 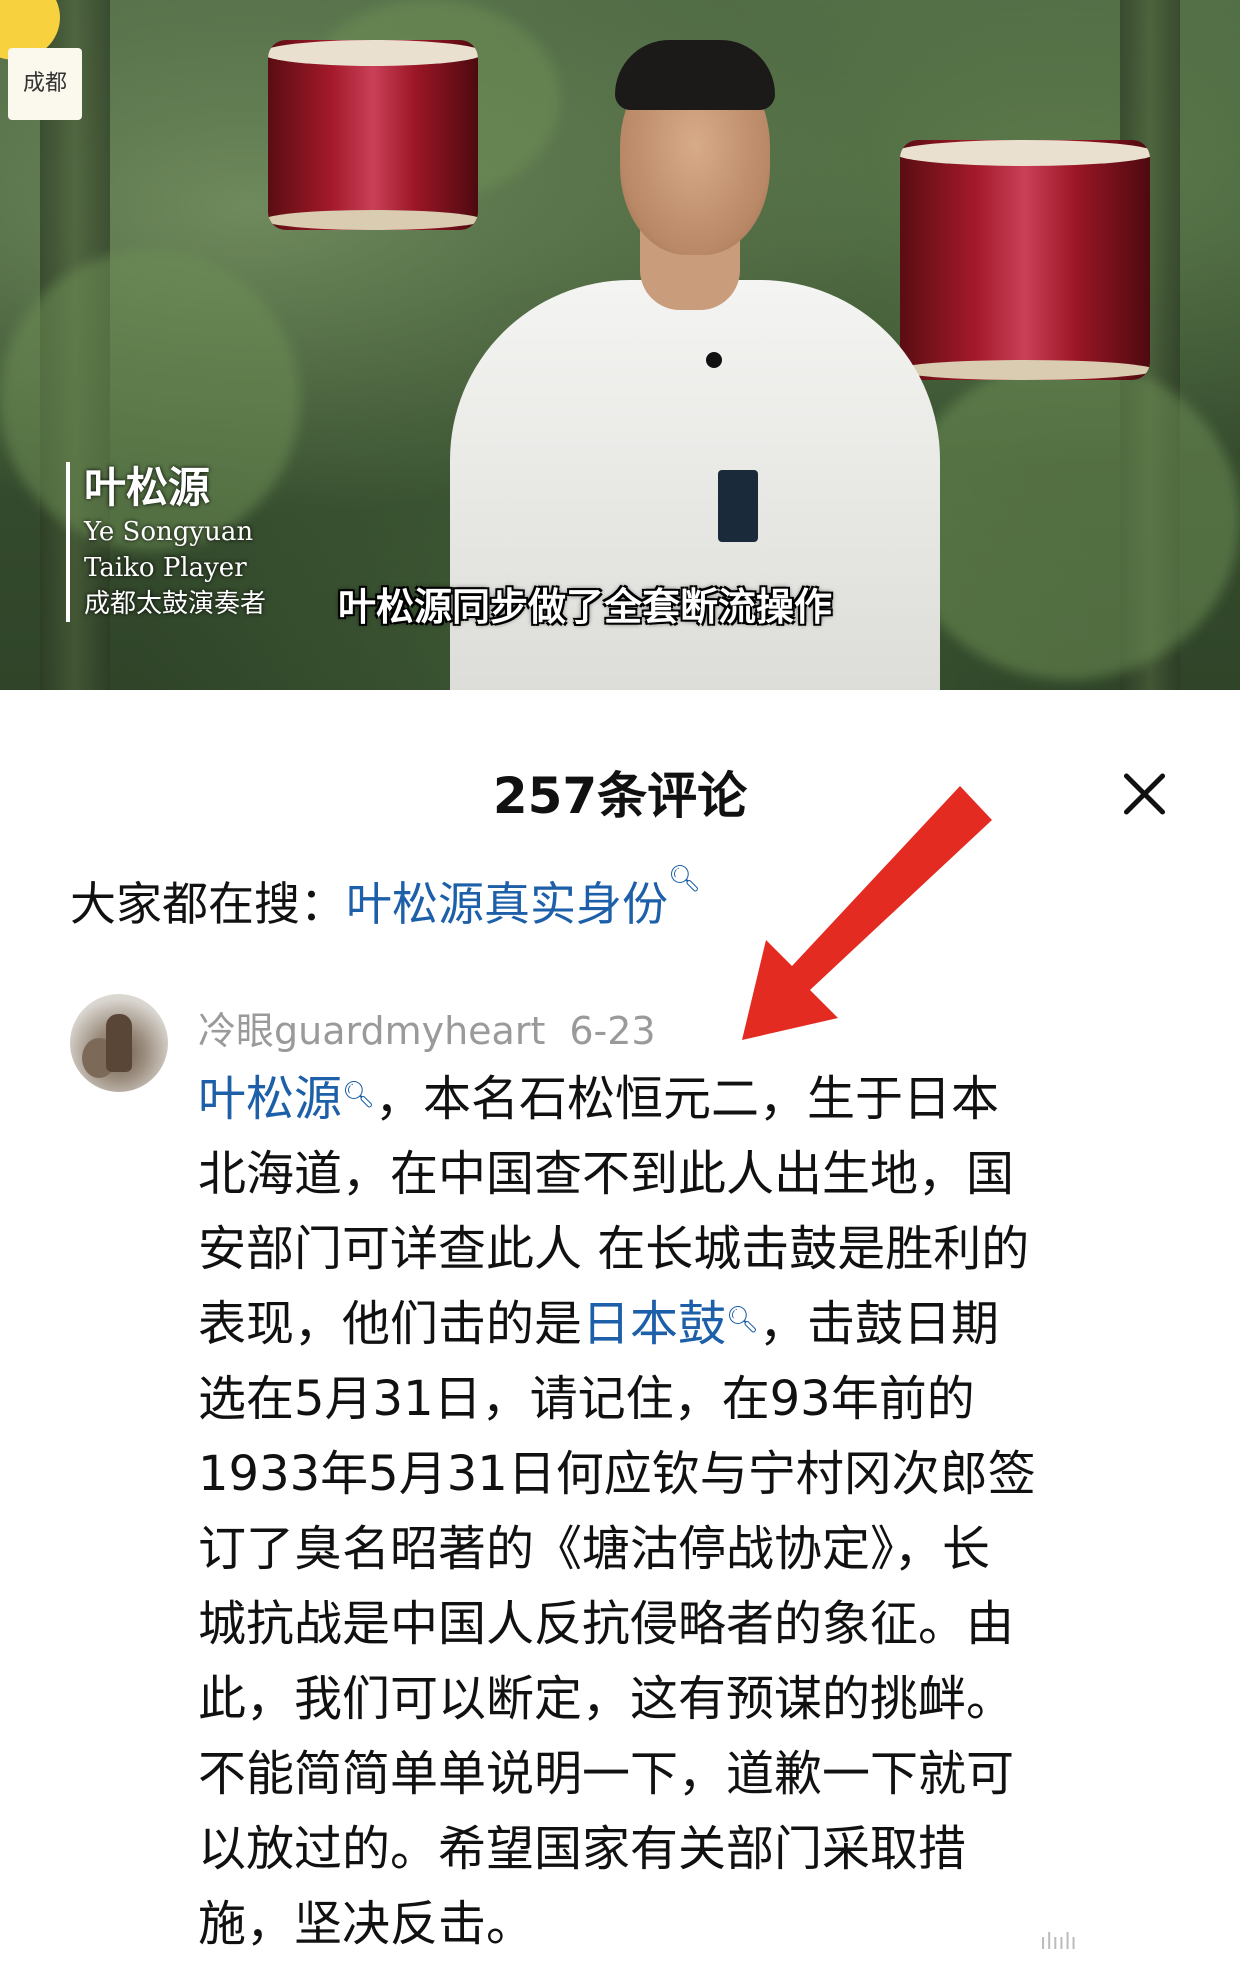 What do you see at coordinates (606, 1624) in the screenshot?
I see `comment-line-text: 城抗战是中国人反抗侵略者的象征。由` at bounding box center [606, 1624].